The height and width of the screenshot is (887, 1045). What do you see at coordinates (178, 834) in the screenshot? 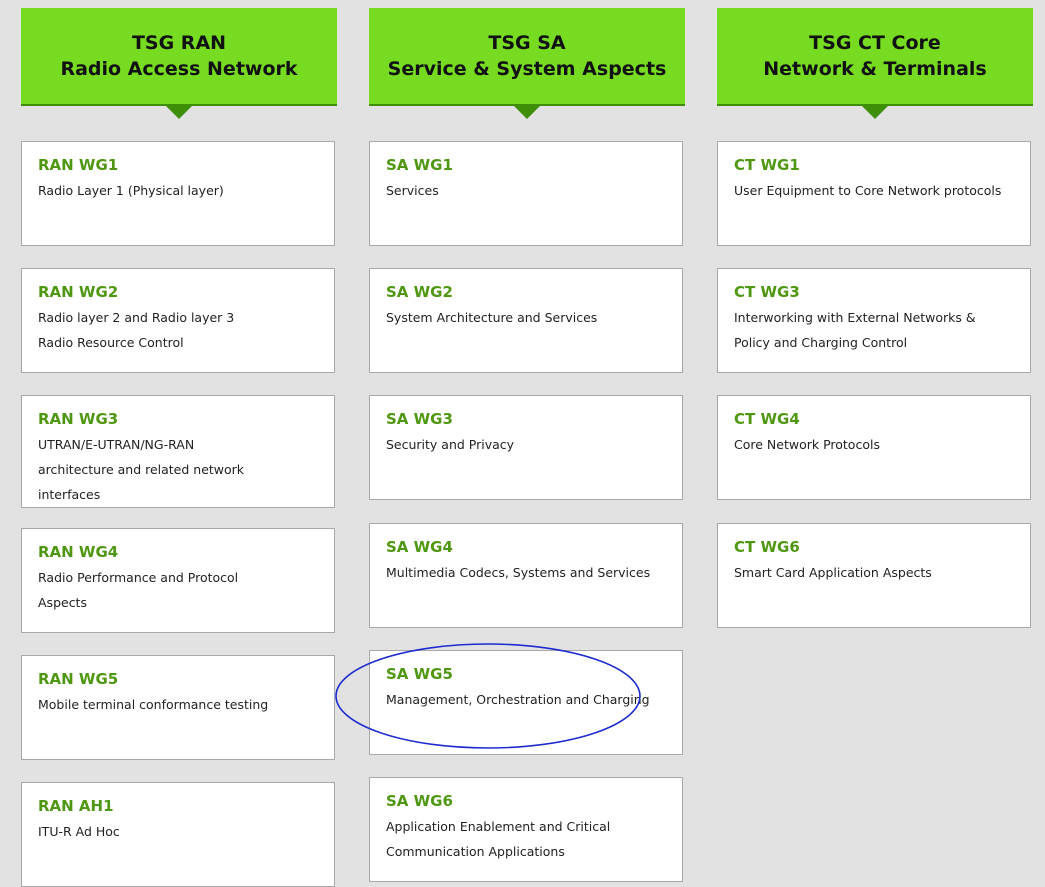
I see `card-ran-ah1: RAN AH1 ITU-R Ad Hoc` at bounding box center [178, 834].